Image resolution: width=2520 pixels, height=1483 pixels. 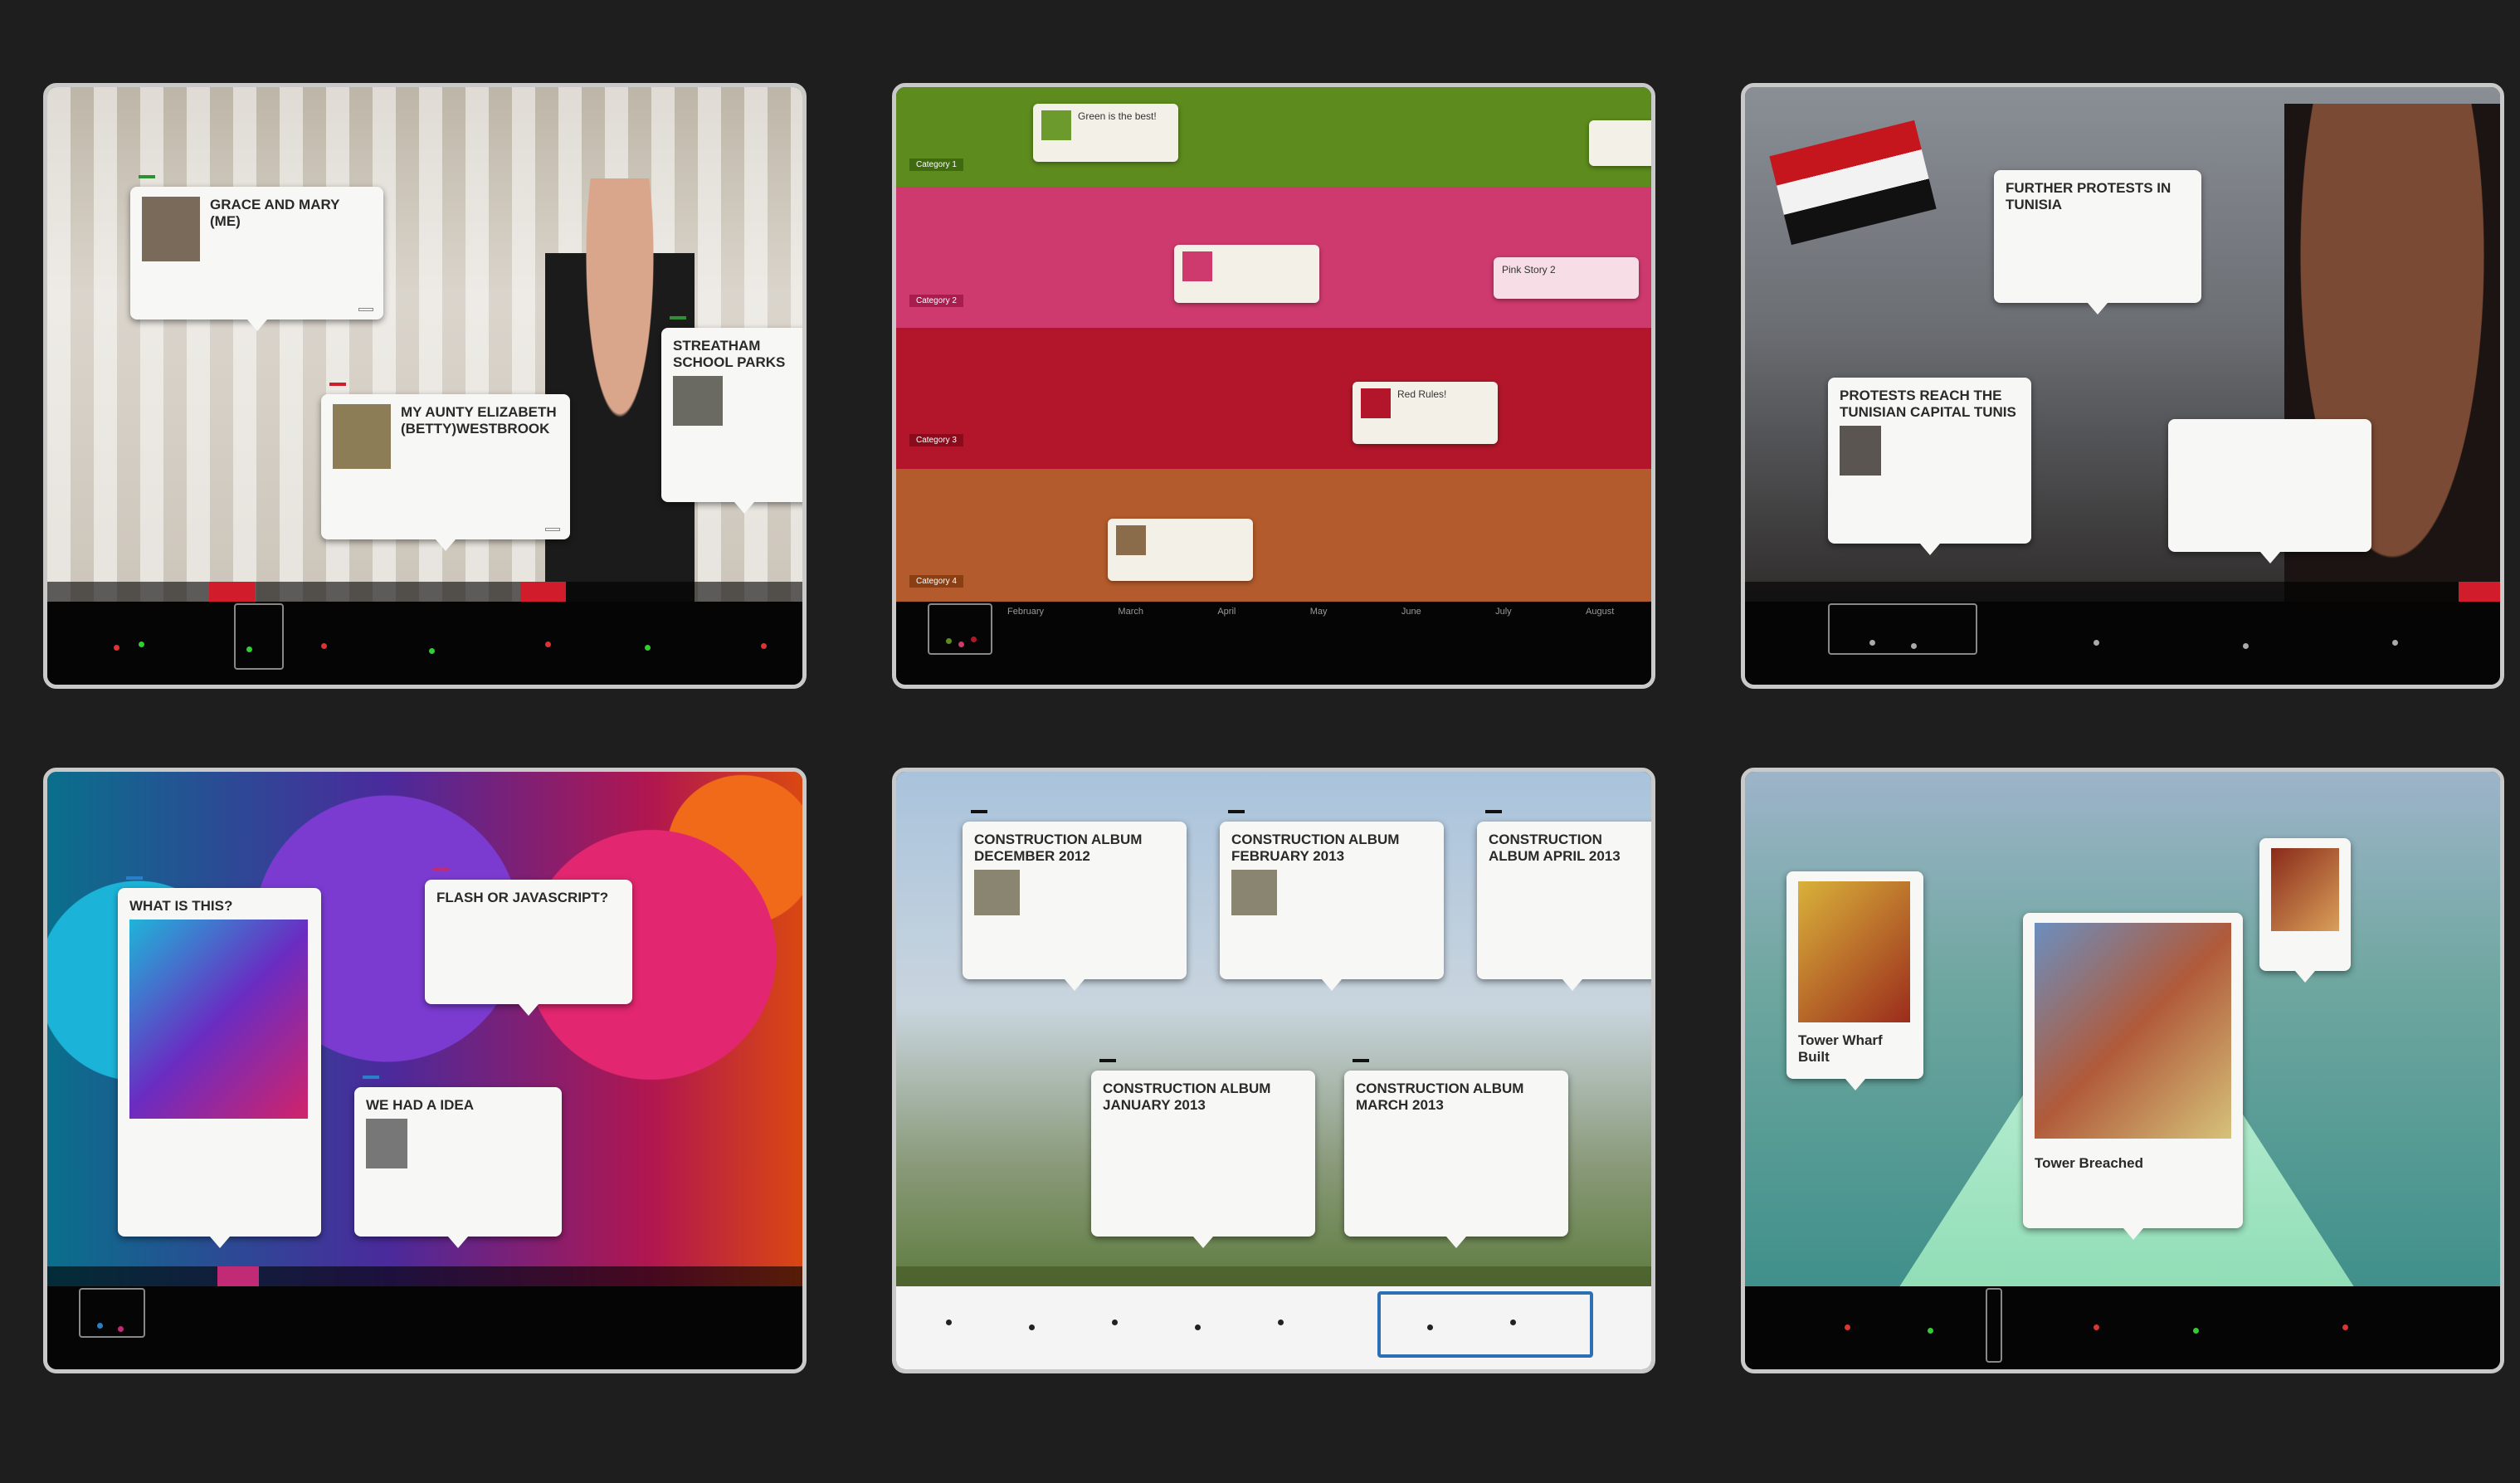 I want to click on story-card: Tower Wharf Built, so click(x=1854, y=980).